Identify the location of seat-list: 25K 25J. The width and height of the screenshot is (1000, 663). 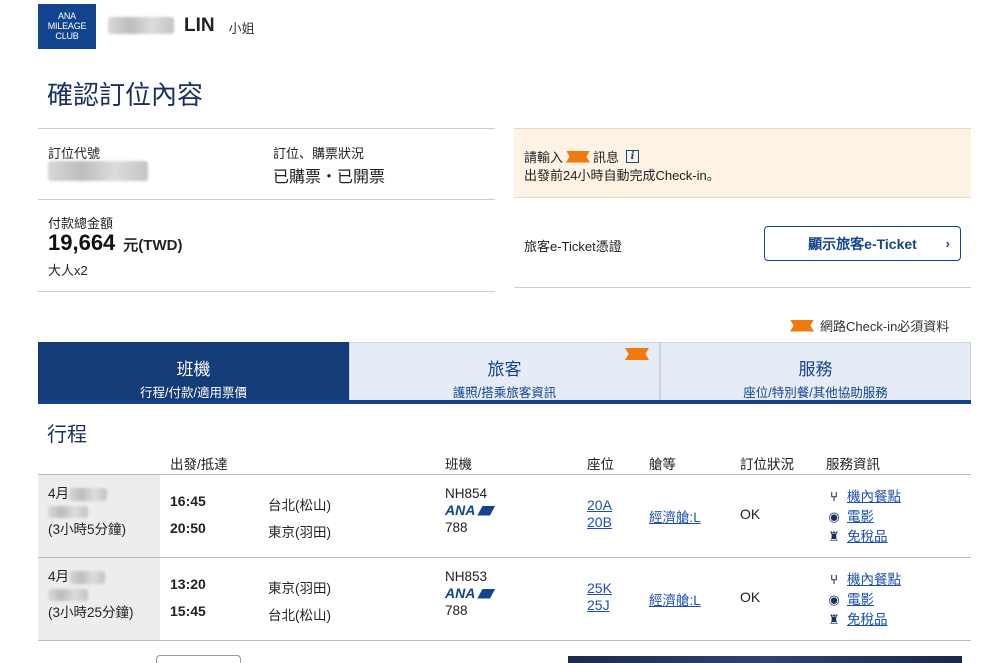
(599, 597).